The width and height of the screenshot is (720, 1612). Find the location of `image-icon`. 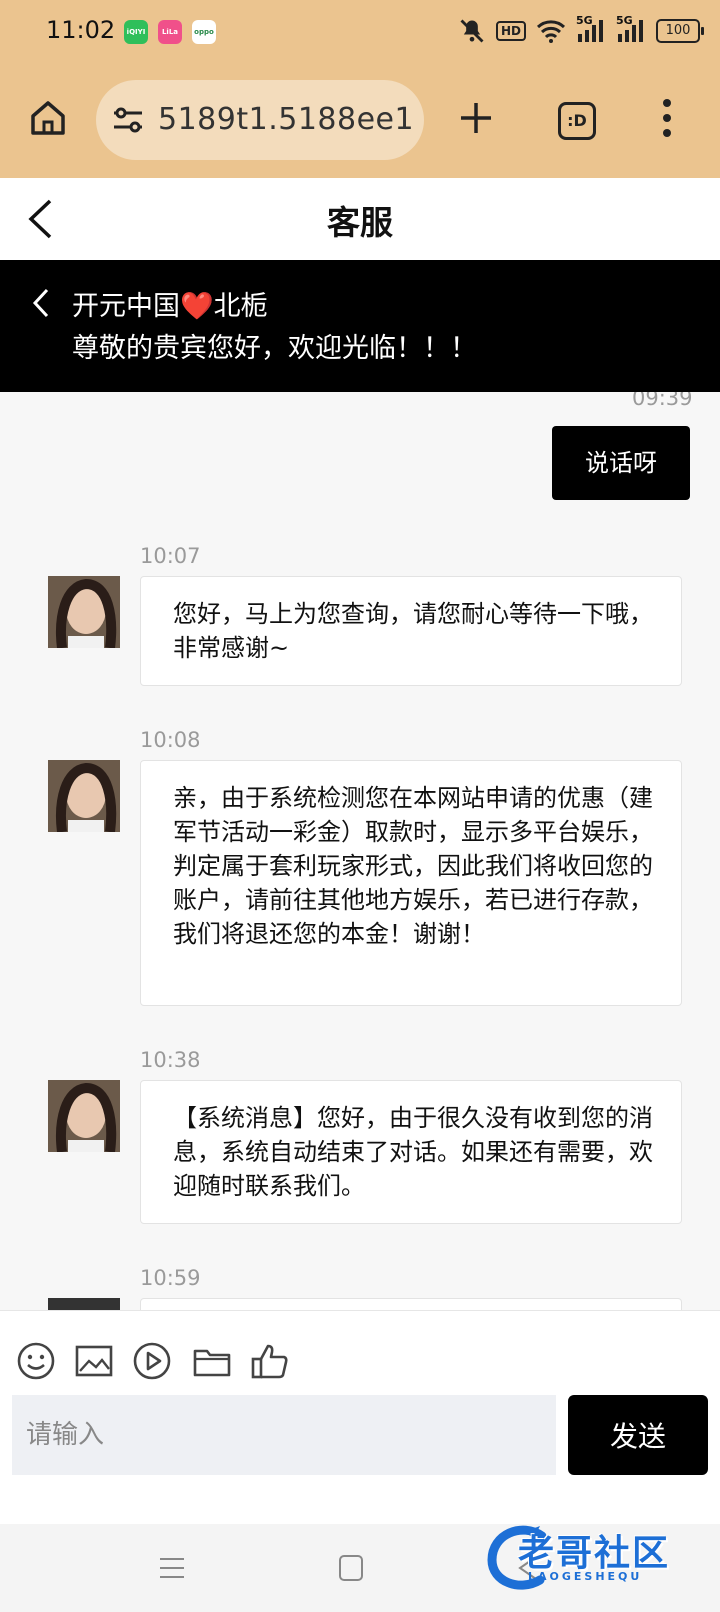

image-icon is located at coordinates (94, 1361).